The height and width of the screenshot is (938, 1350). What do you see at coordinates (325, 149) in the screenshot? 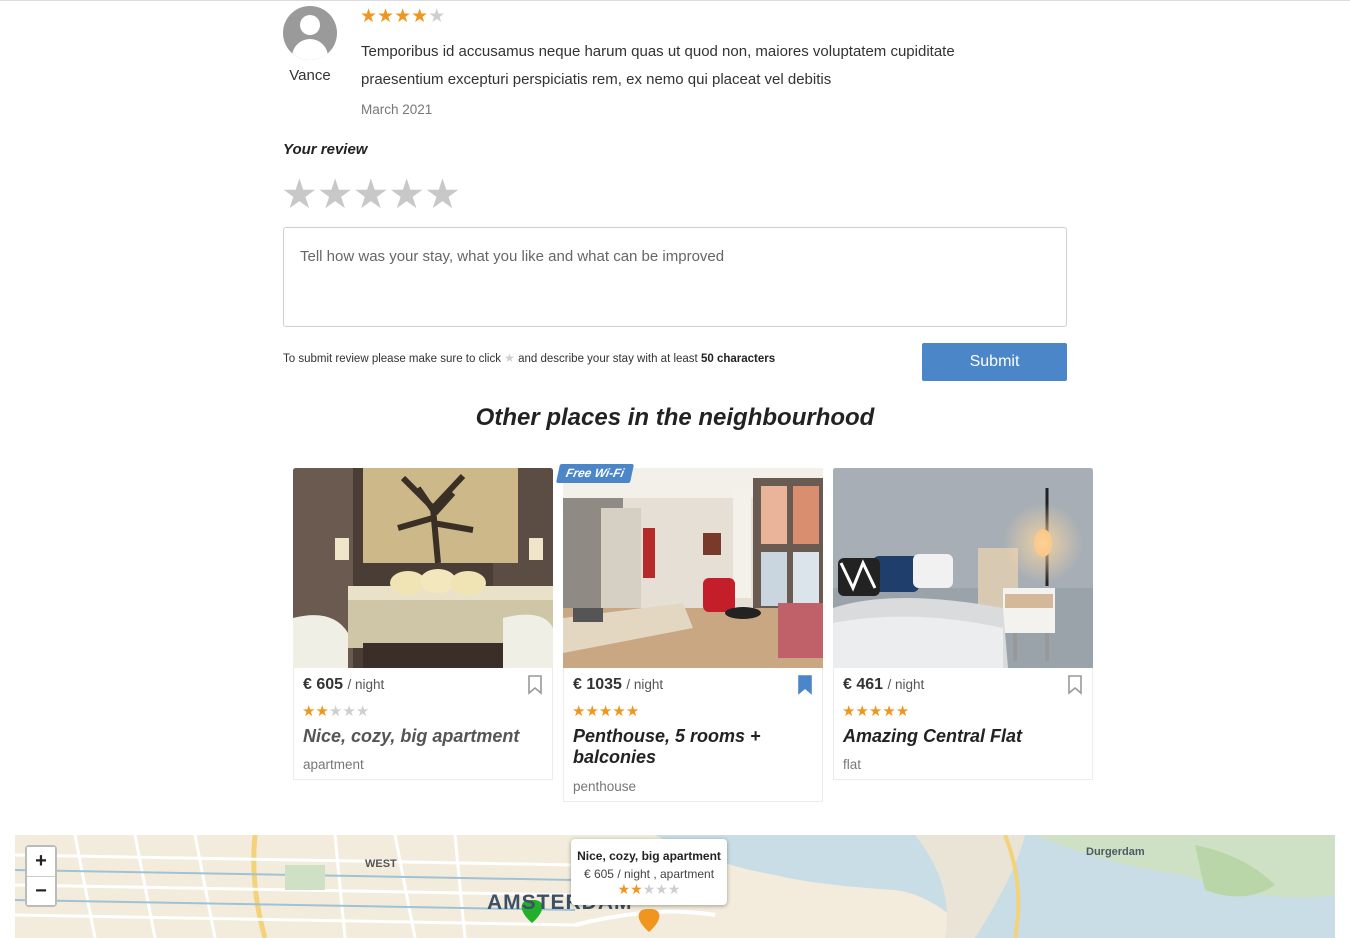
I see `your-review-heading: Your review` at bounding box center [325, 149].